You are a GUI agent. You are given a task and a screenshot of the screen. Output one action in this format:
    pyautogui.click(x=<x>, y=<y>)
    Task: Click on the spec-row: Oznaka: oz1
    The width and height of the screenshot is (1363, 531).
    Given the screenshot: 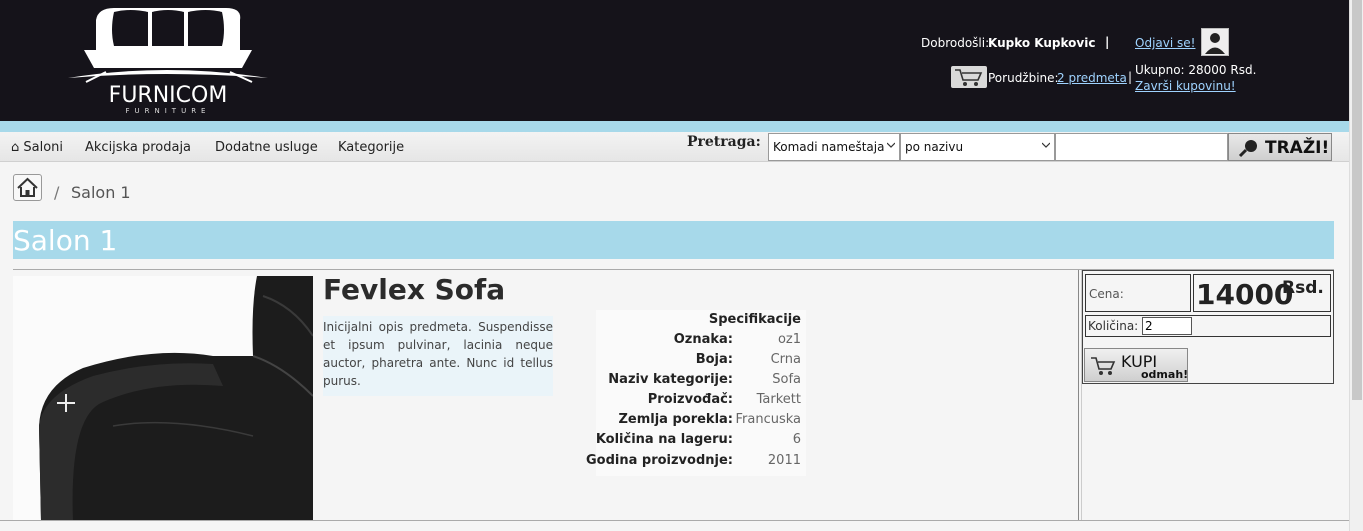 What is the action you would take?
    pyautogui.click(x=701, y=342)
    